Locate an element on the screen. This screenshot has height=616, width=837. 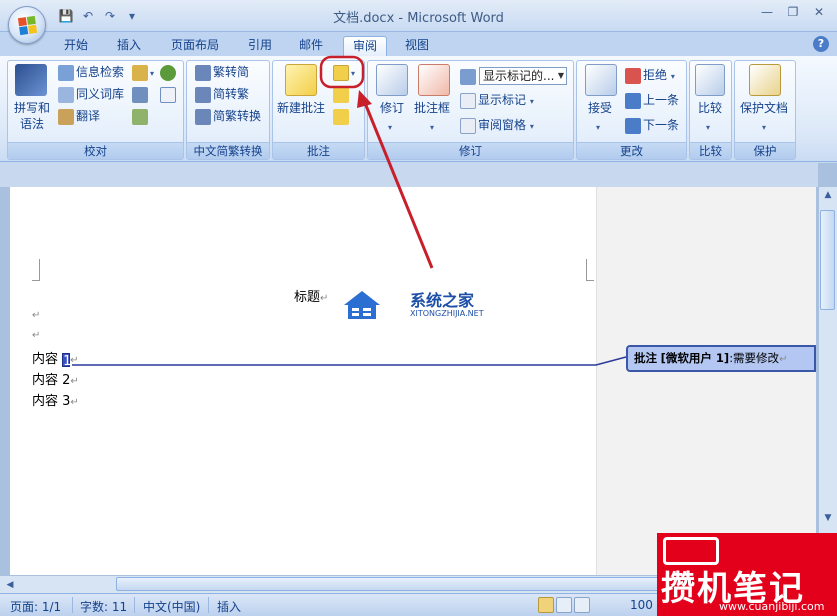
track-changes-dropdown-icon: ▾ is located at coordinates (390, 127).